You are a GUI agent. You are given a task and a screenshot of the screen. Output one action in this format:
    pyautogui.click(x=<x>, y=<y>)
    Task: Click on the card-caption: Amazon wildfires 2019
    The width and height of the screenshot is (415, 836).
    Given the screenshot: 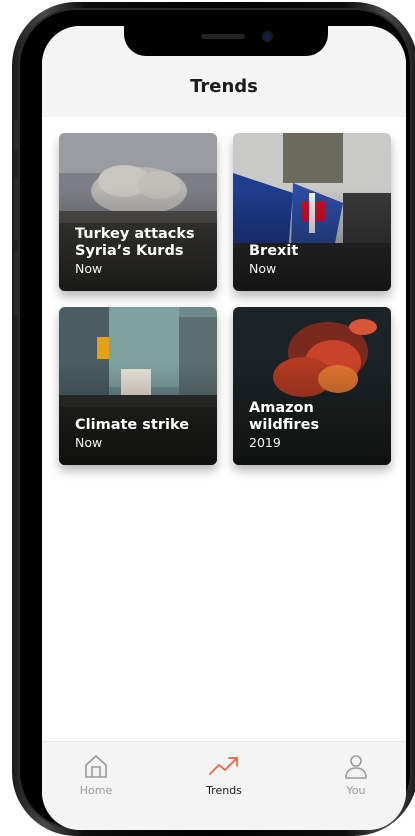 What is the action you would take?
    pyautogui.click(x=315, y=425)
    